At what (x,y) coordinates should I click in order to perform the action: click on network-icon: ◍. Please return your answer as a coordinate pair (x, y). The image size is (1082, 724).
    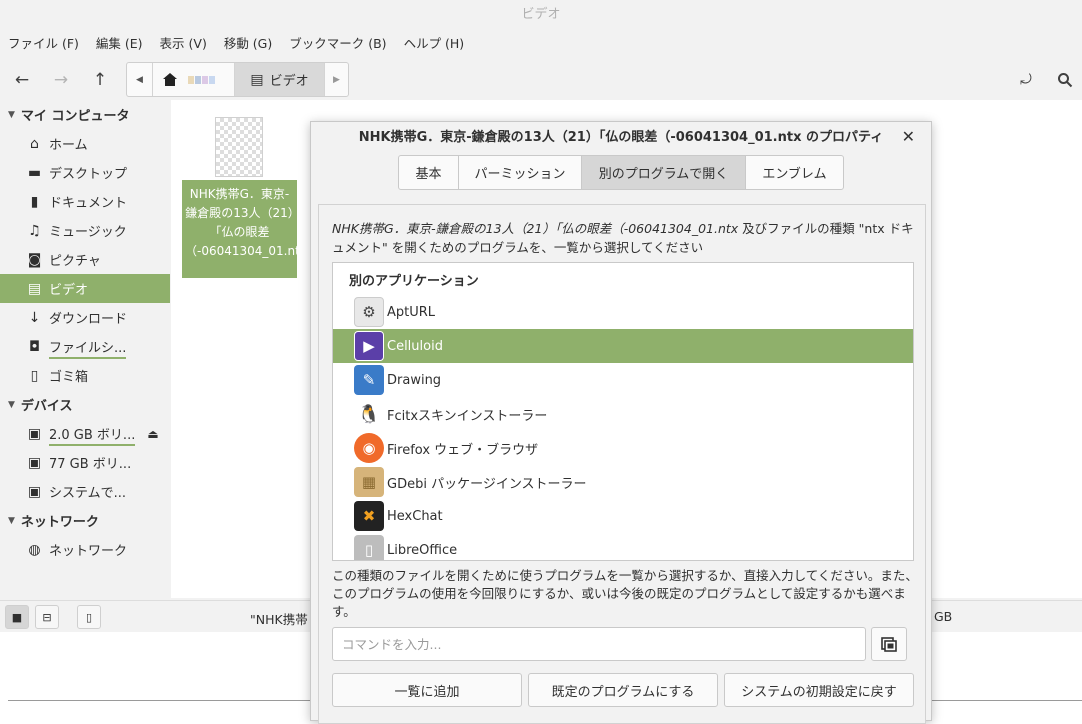
    Looking at the image, I should click on (34, 549).